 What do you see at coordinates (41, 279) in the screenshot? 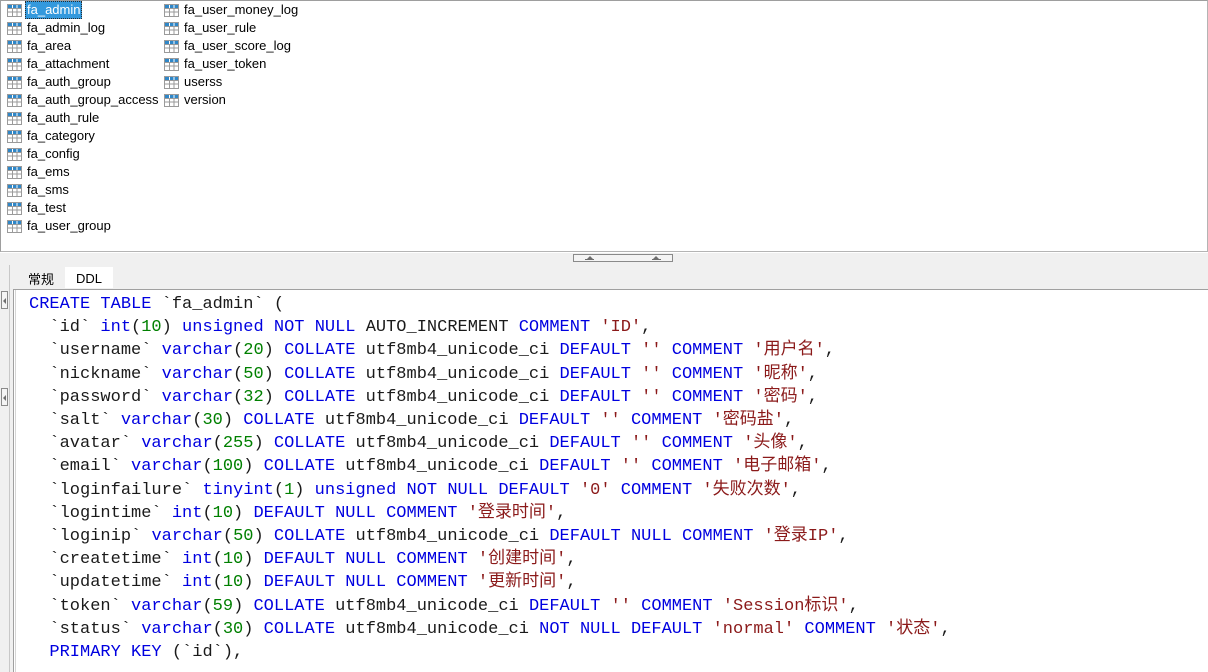
I see `tab-general: 常规` at bounding box center [41, 279].